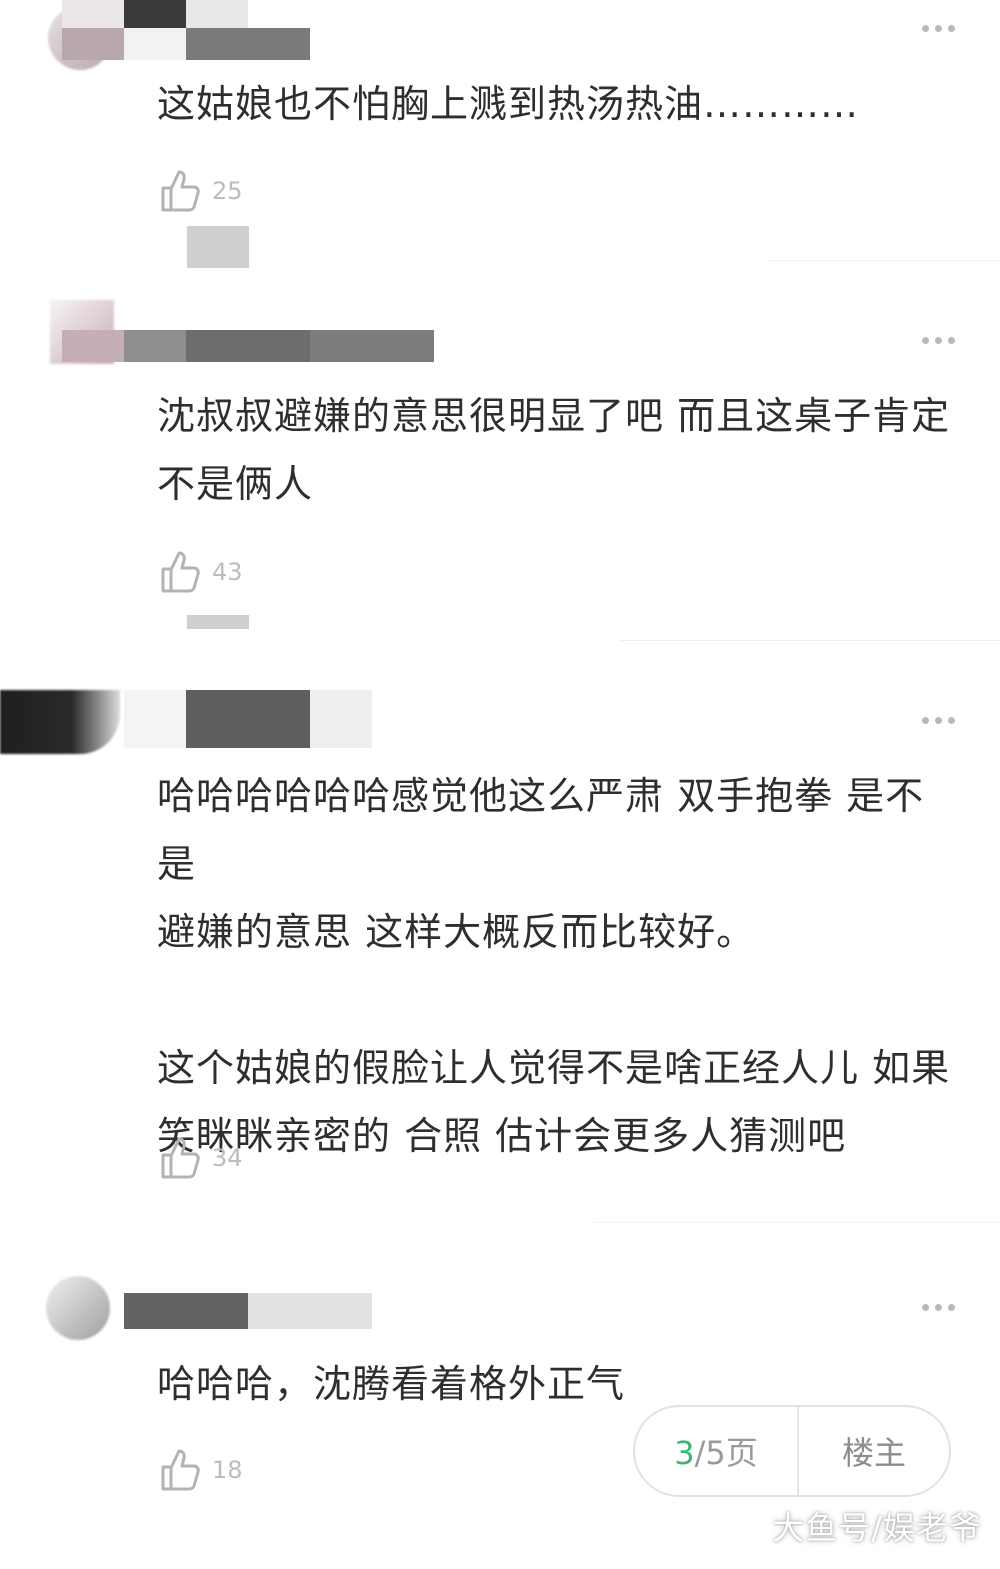  I want to click on comment-line: 这个姑娘的假脸让人觉得不是啥正经人儿 如果, so click(554, 1068).